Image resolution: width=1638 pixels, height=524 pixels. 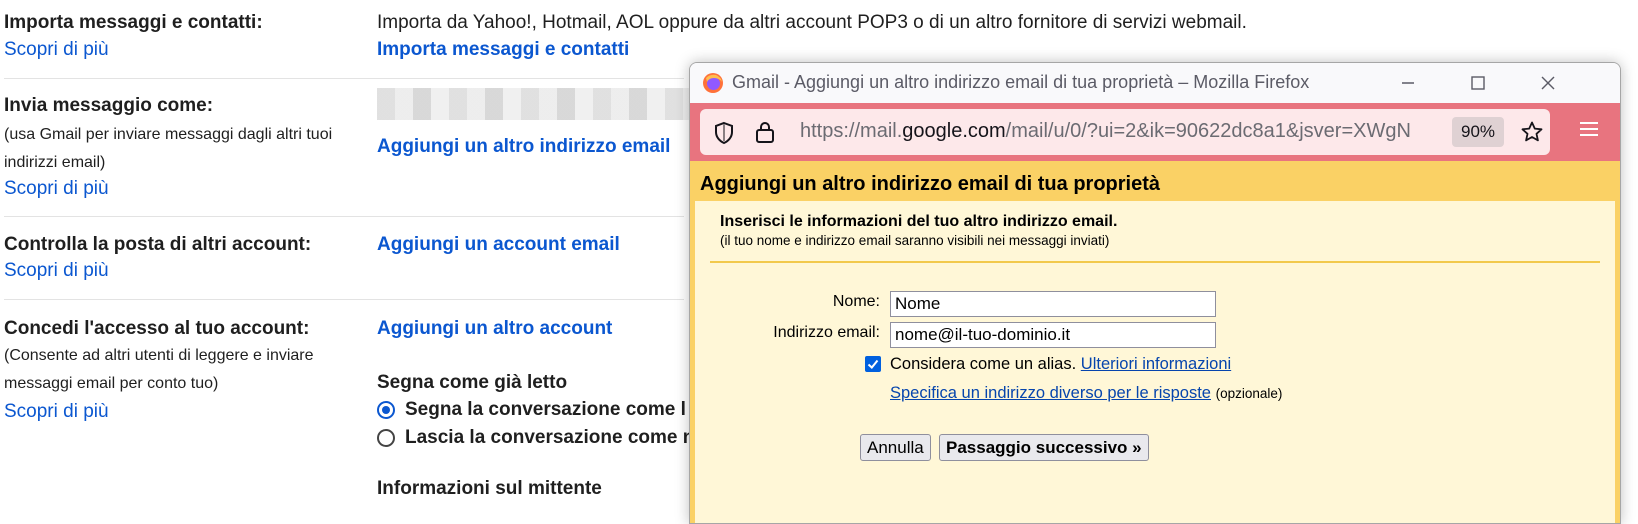 What do you see at coordinates (1155, 262) in the screenshot?
I see `dialog-divider` at bounding box center [1155, 262].